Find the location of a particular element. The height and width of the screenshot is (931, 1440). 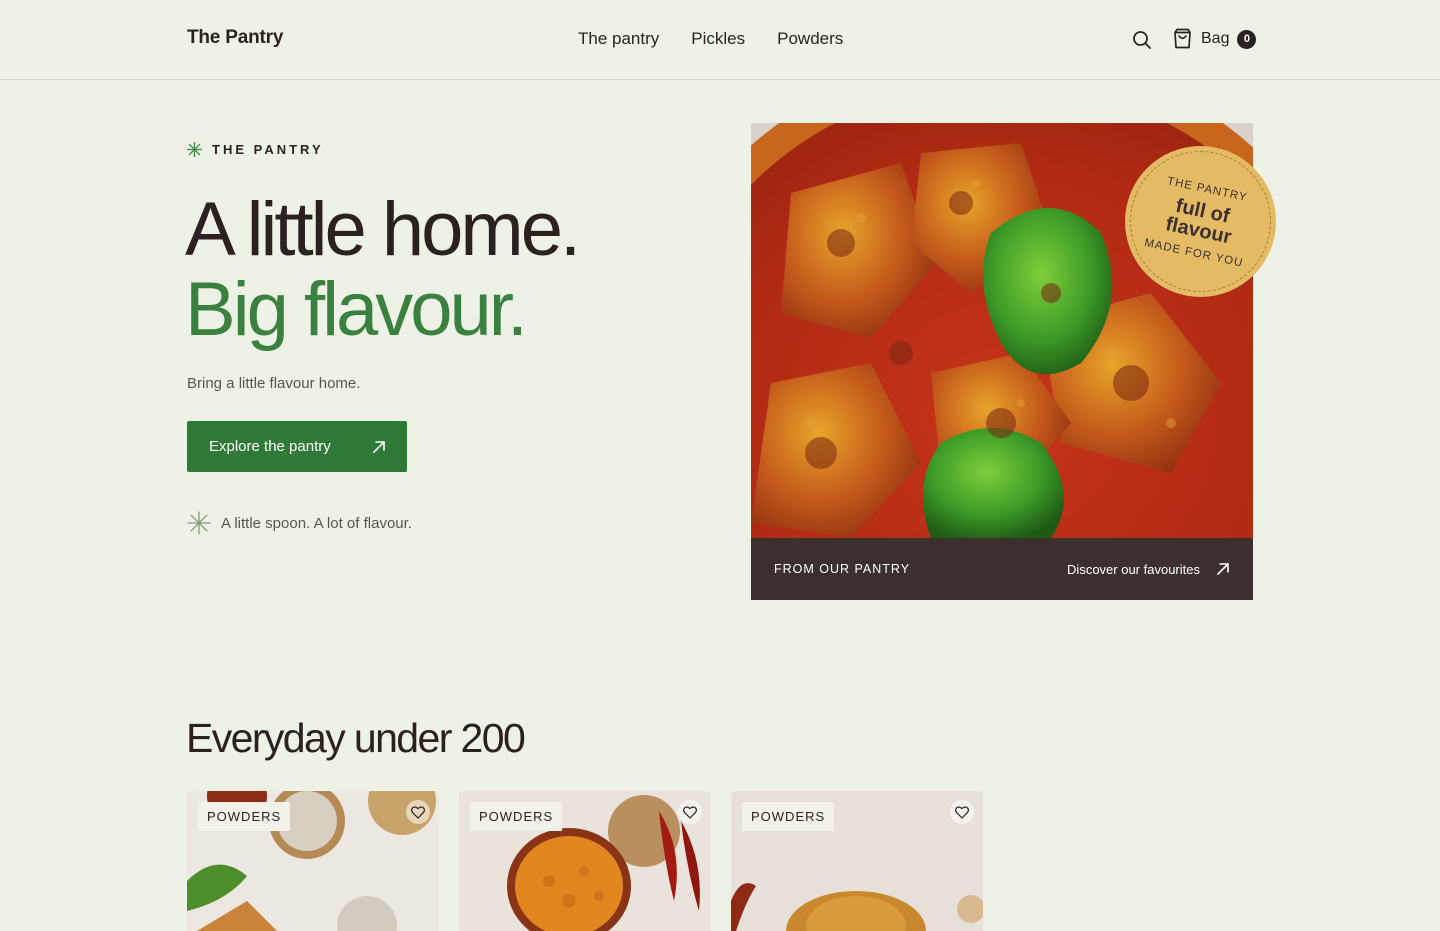

hero-eyebrow: THE PANTRY is located at coordinates (255, 149).